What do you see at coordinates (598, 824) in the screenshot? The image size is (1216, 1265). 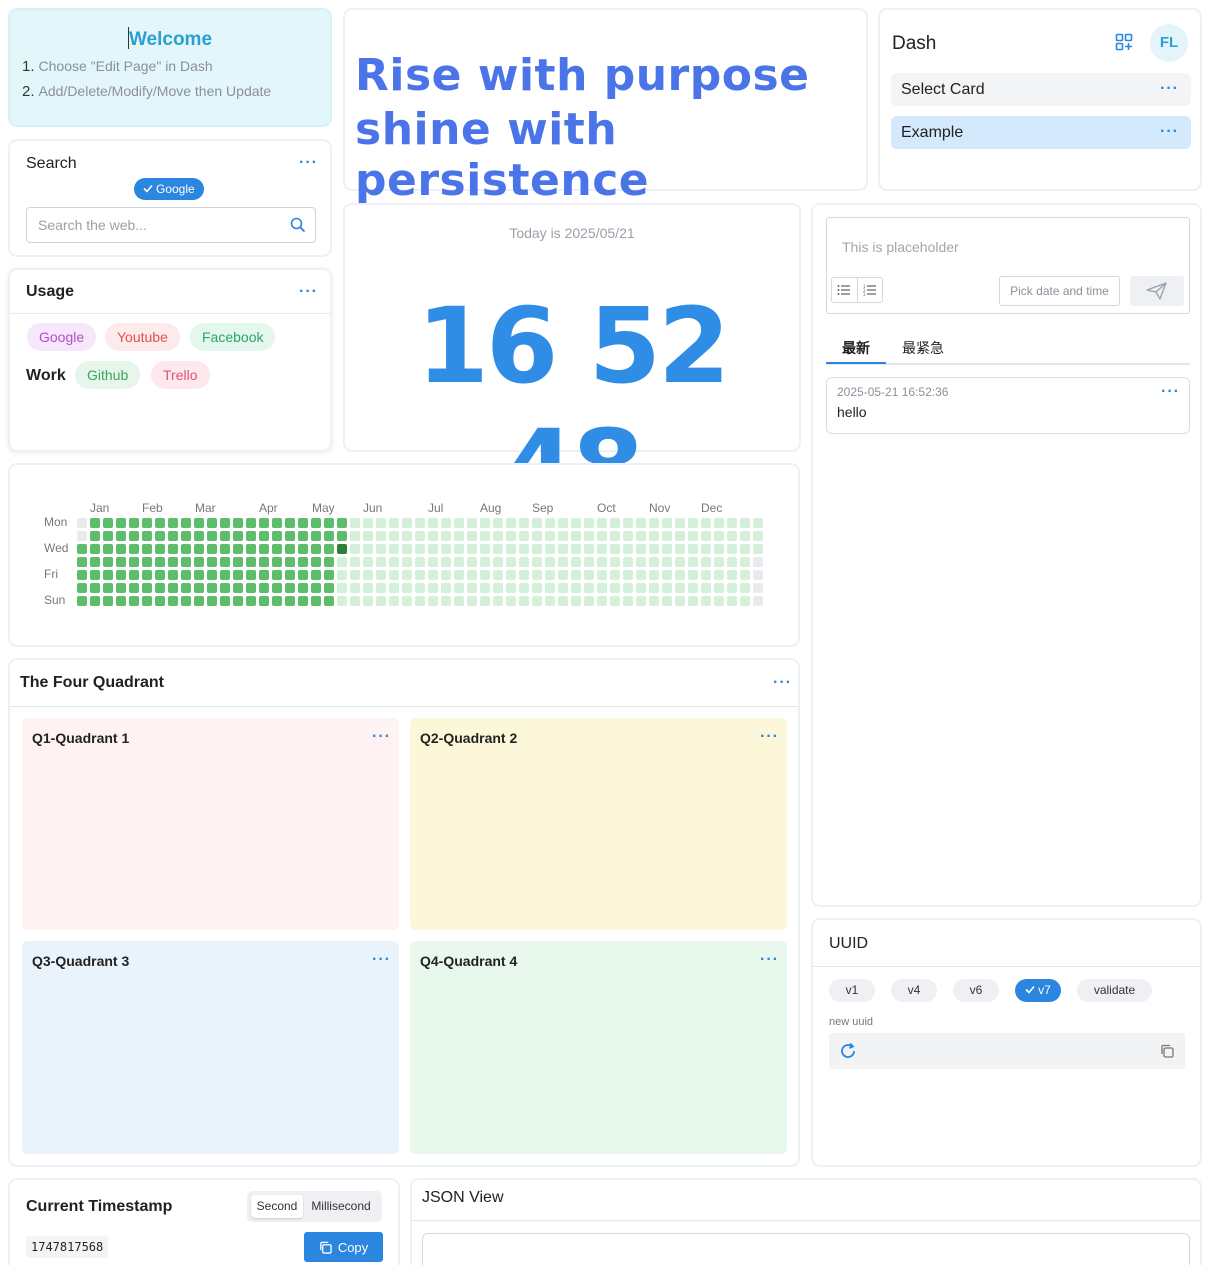 I see `quadrant-2: Q2-Quadrant 2 ···` at bounding box center [598, 824].